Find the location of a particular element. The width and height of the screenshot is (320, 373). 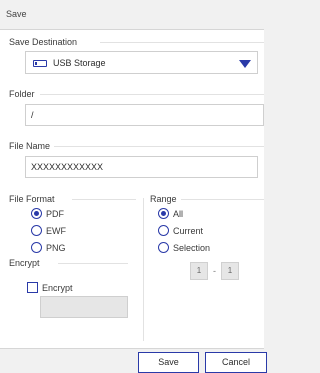

range-selection-label: Selection is located at coordinates (192, 248).